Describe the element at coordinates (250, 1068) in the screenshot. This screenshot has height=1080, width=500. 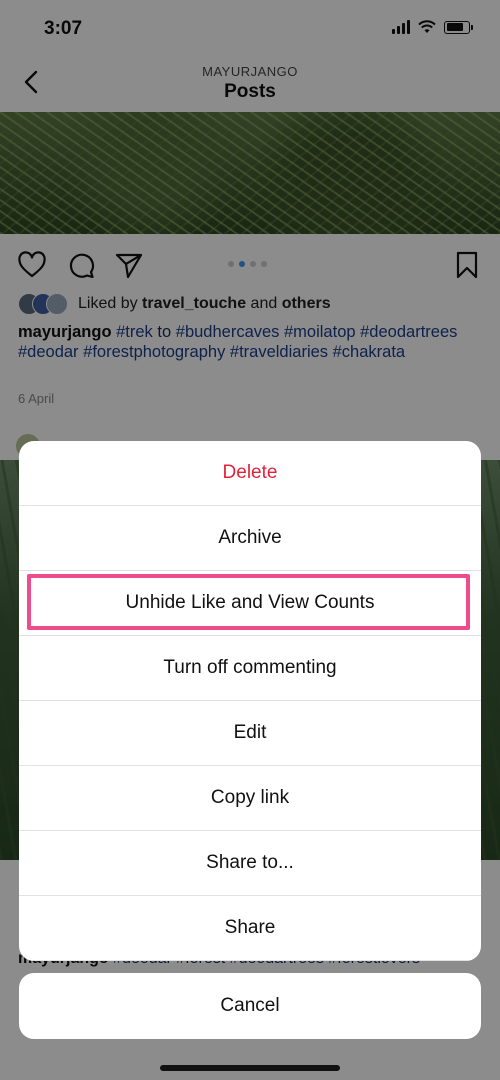
I see `home-indicator` at that location.